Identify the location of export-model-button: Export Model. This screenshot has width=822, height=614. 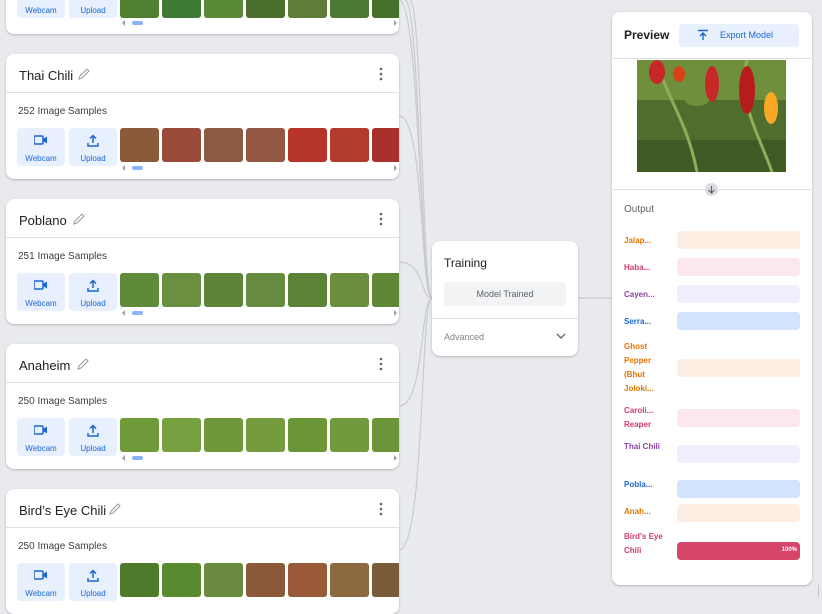
(739, 35).